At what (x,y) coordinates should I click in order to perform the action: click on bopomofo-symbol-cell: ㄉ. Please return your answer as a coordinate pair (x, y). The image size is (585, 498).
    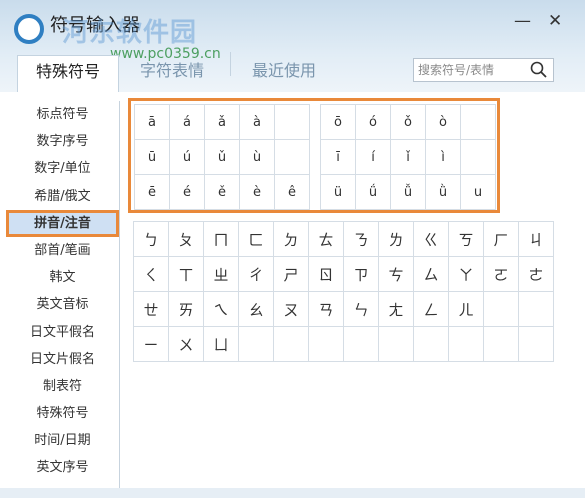
    Looking at the image, I should click on (291, 239).